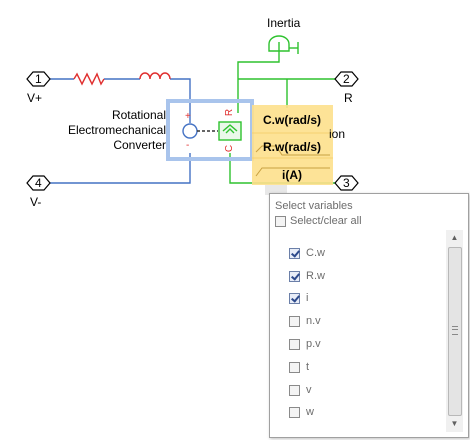 The width and height of the screenshot is (470, 440). What do you see at coordinates (38, 183) in the screenshot?
I see `port-4-number: 4` at bounding box center [38, 183].